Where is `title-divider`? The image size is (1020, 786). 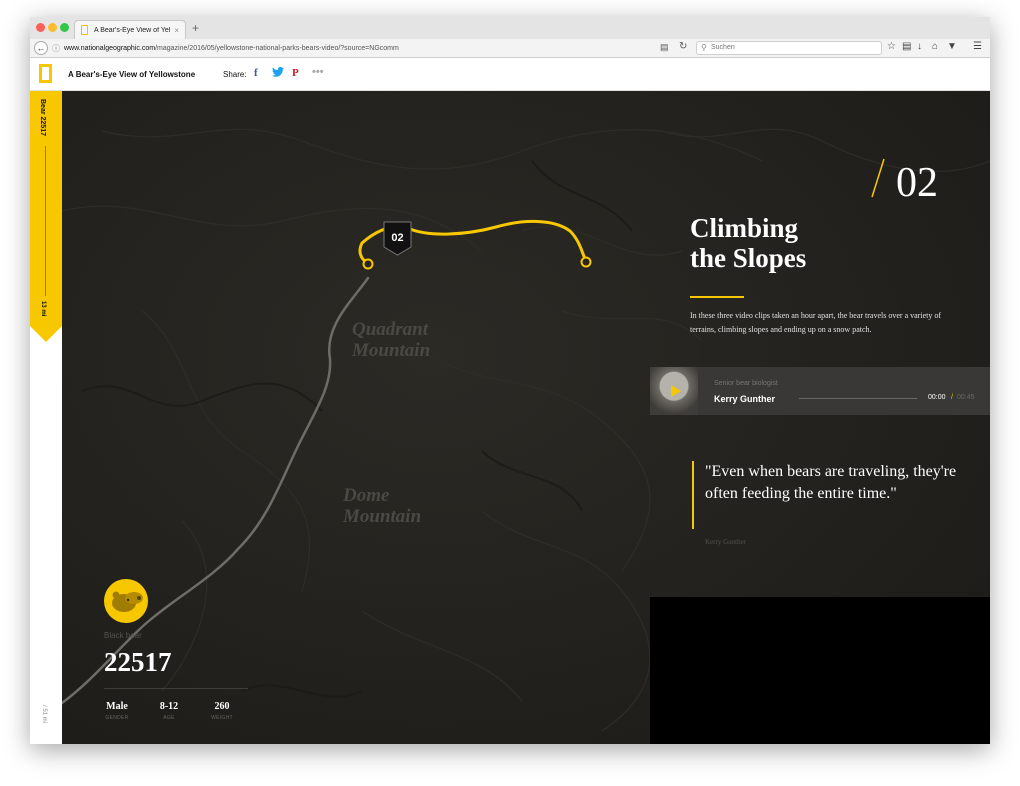 title-divider is located at coordinates (717, 297).